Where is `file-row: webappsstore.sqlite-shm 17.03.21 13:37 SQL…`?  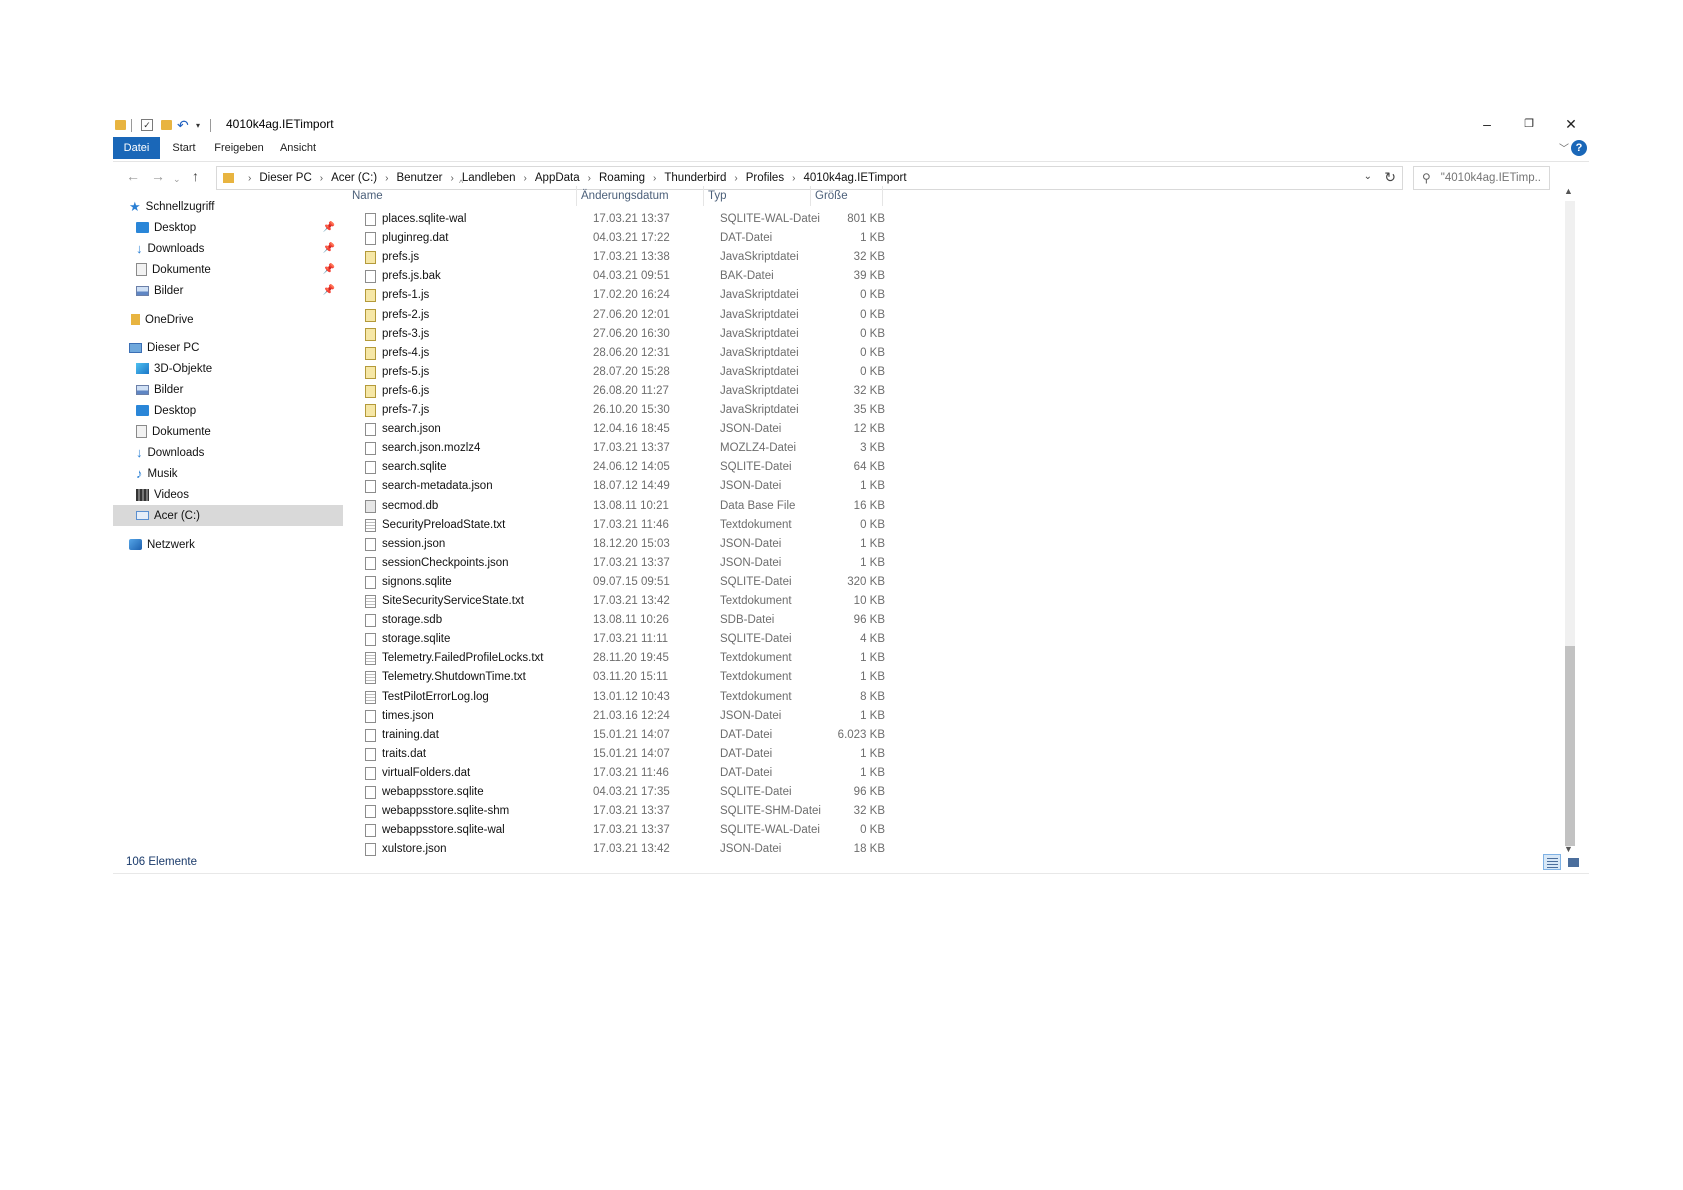
file-row: webappsstore.sqlite-shm 17.03.21 13:37 SQL… is located at coordinates (616, 812).